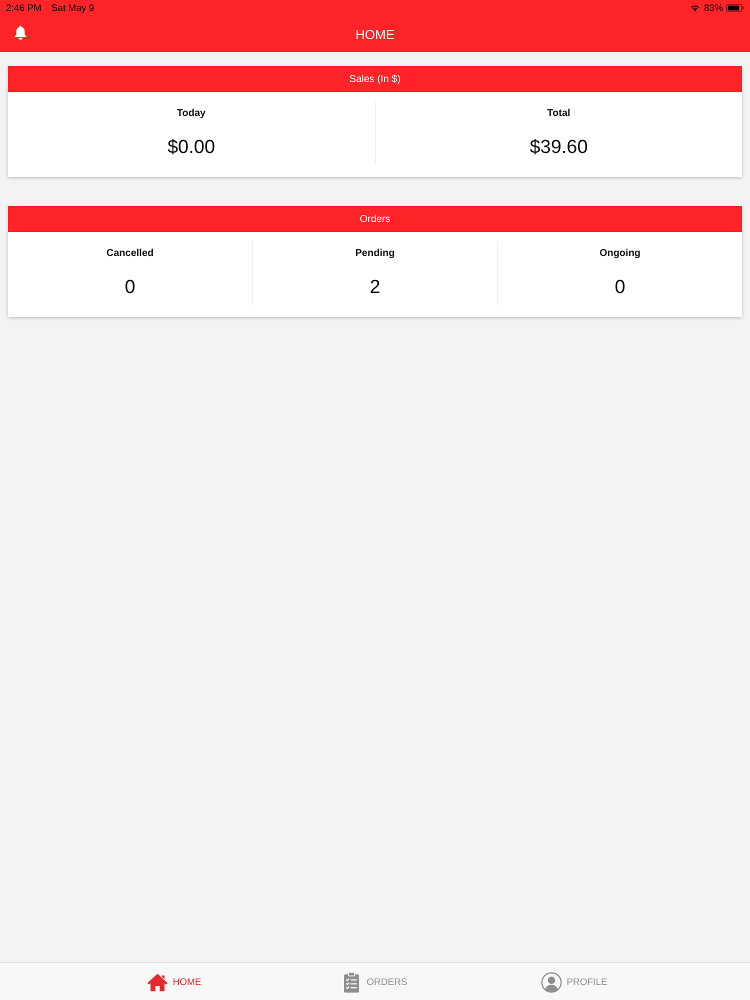  I want to click on stat-label: Today, so click(191, 113).